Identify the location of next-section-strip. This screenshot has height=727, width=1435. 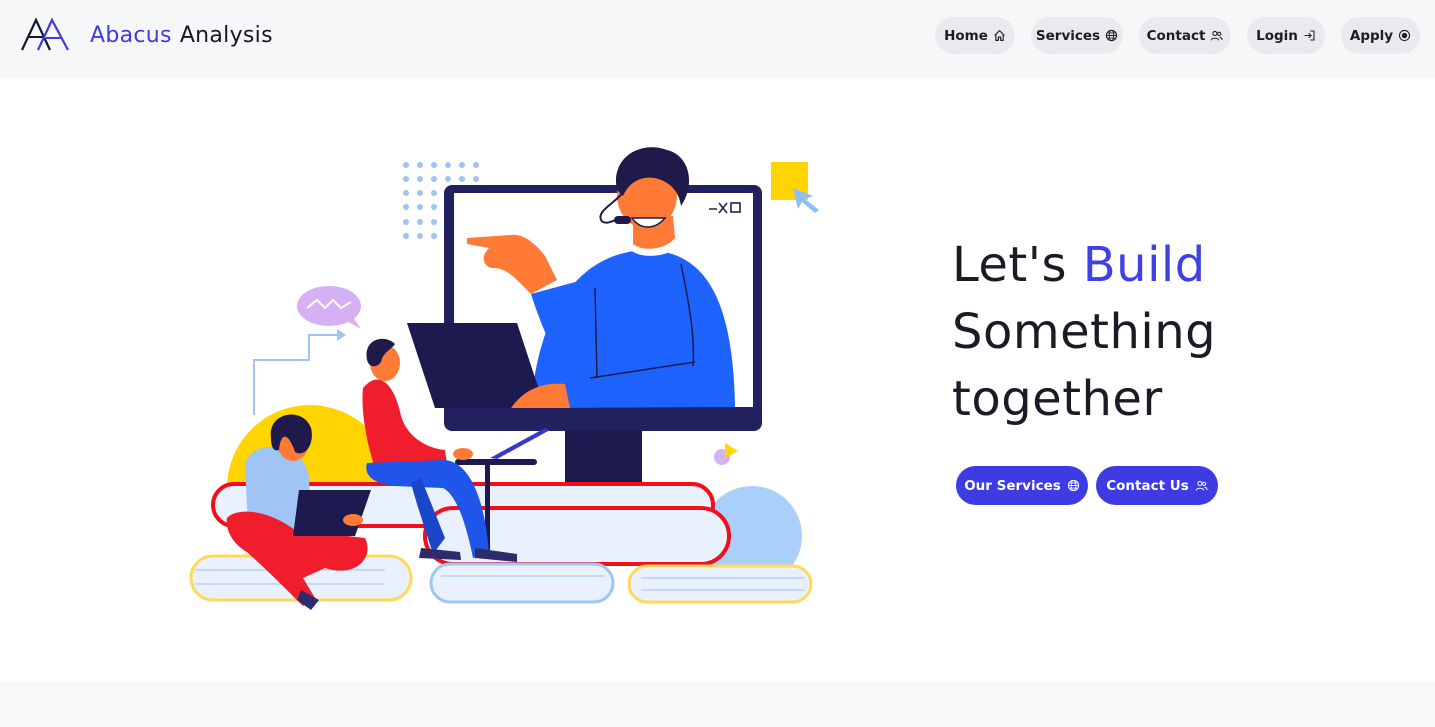
(717, 704).